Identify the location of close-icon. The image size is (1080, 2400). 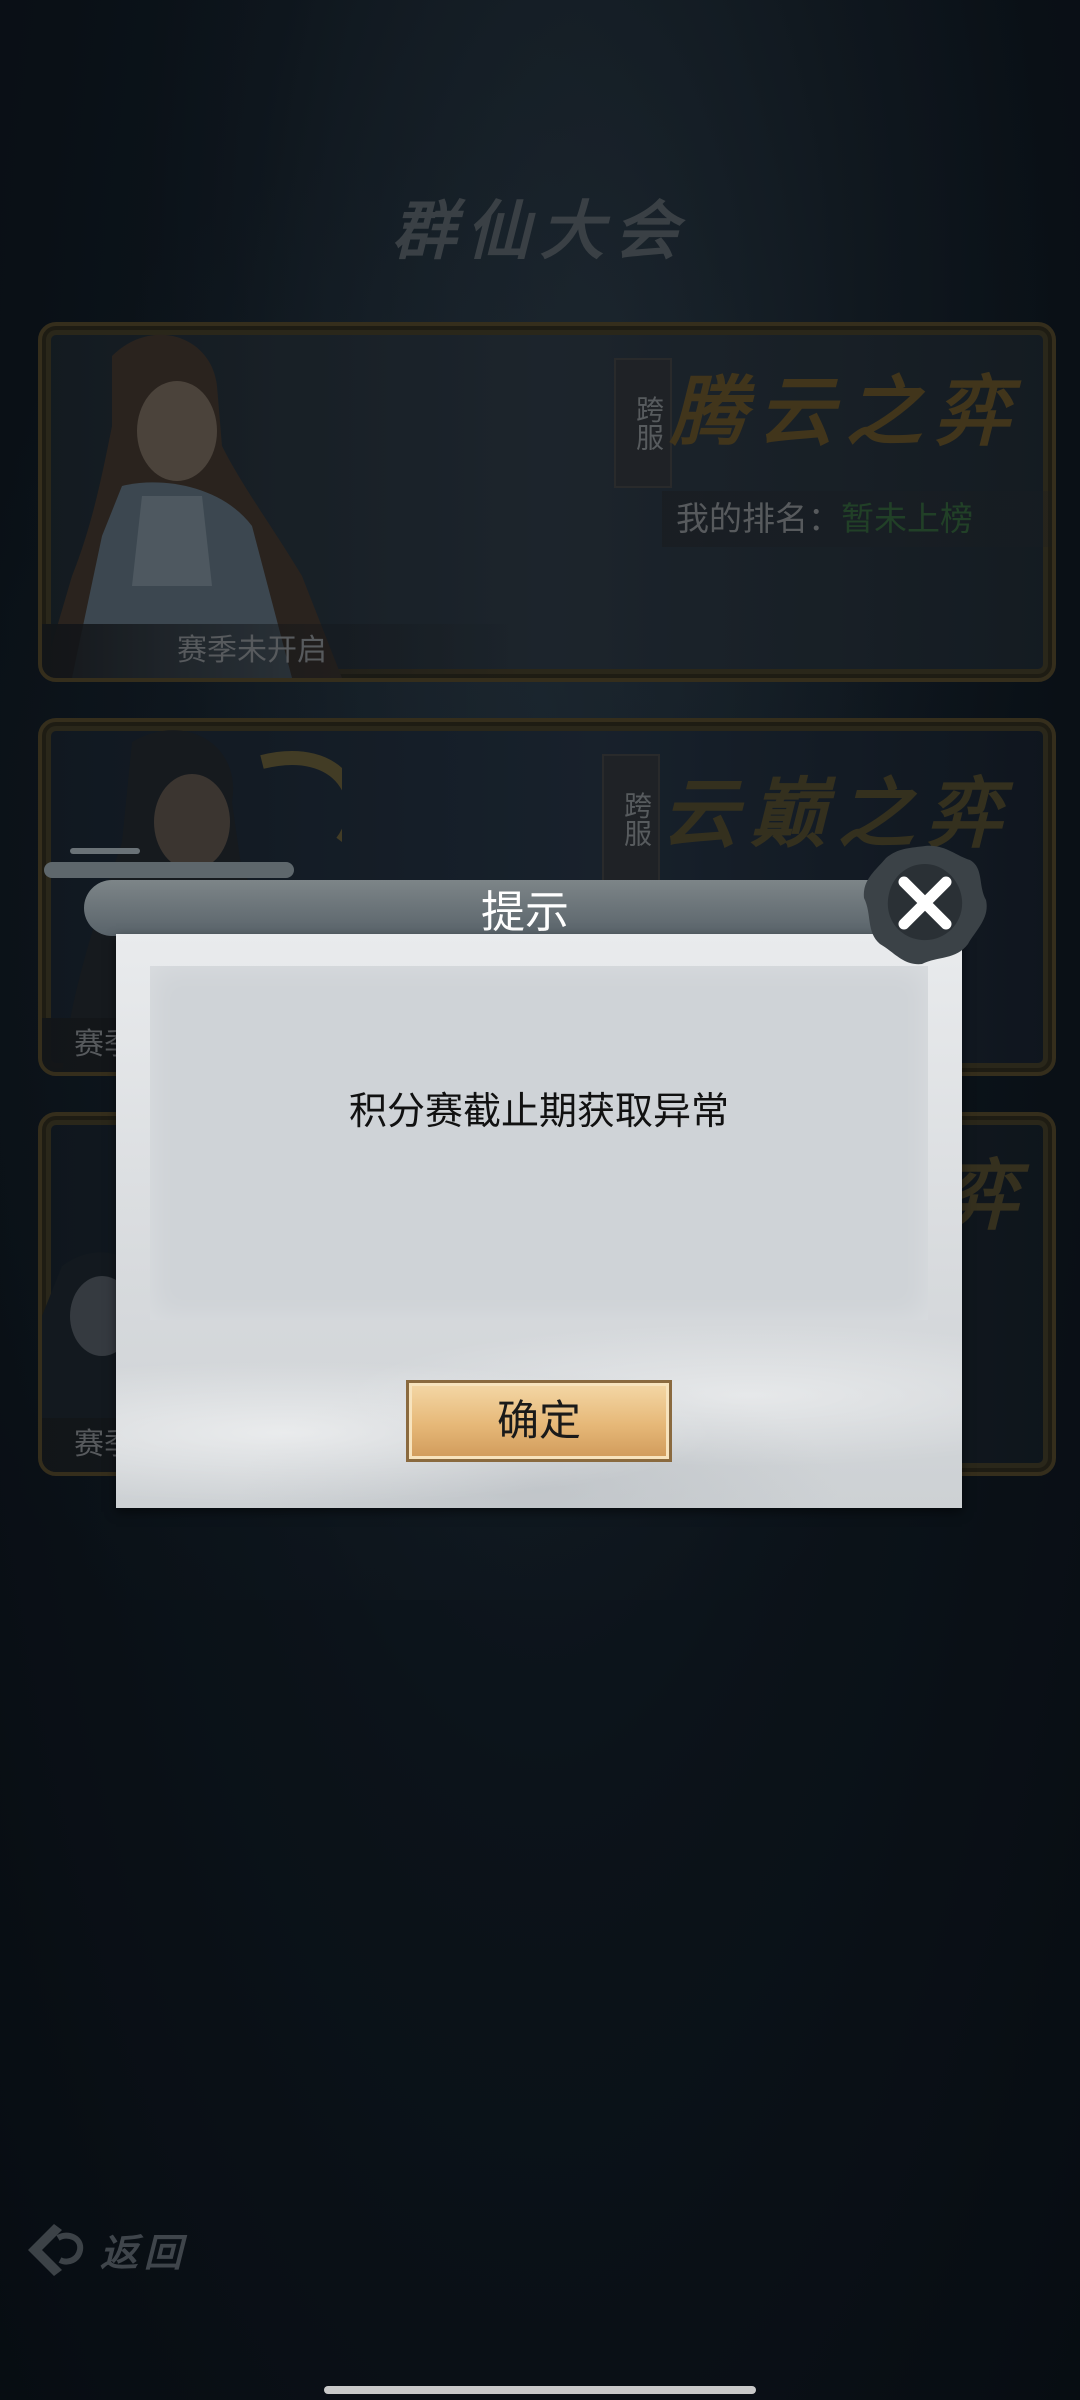
(925, 905).